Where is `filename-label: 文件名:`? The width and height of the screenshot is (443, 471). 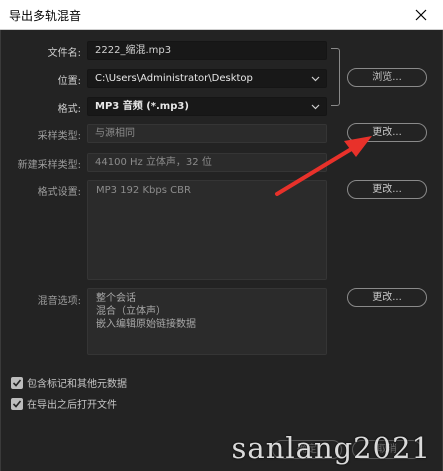
filename-label: 文件名: is located at coordinates (64, 53).